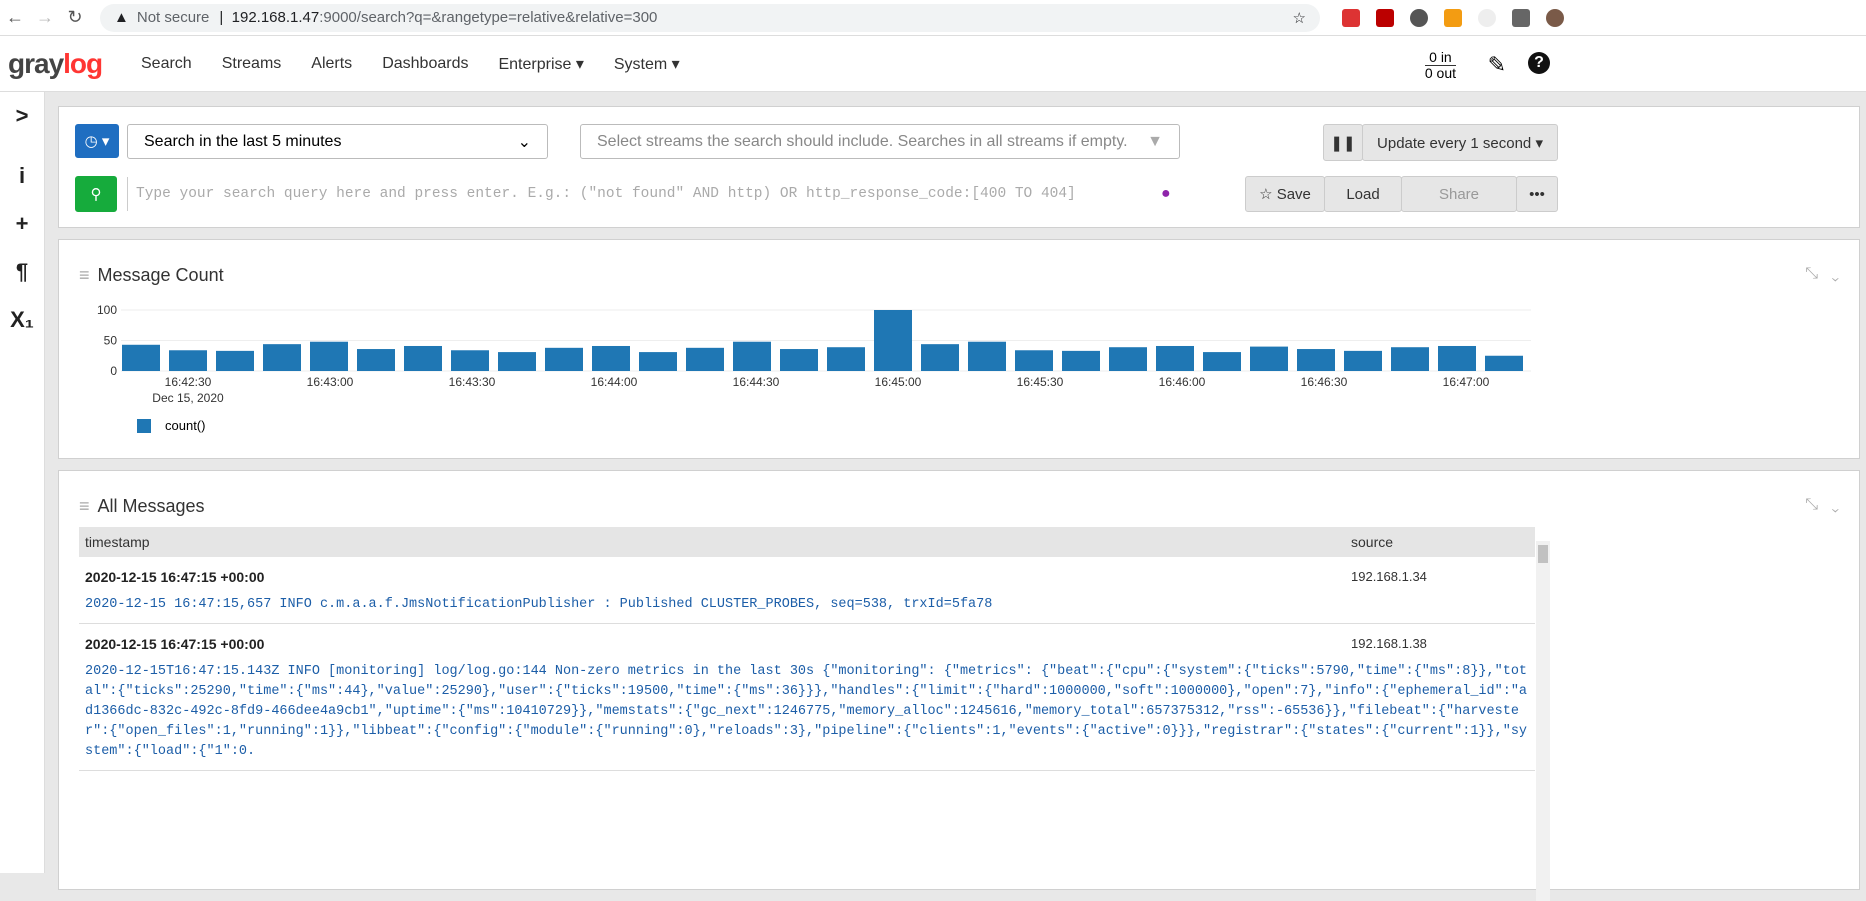 This screenshot has height=901, width=1866. I want to click on clock-icon: ◷ ▾, so click(97, 141).